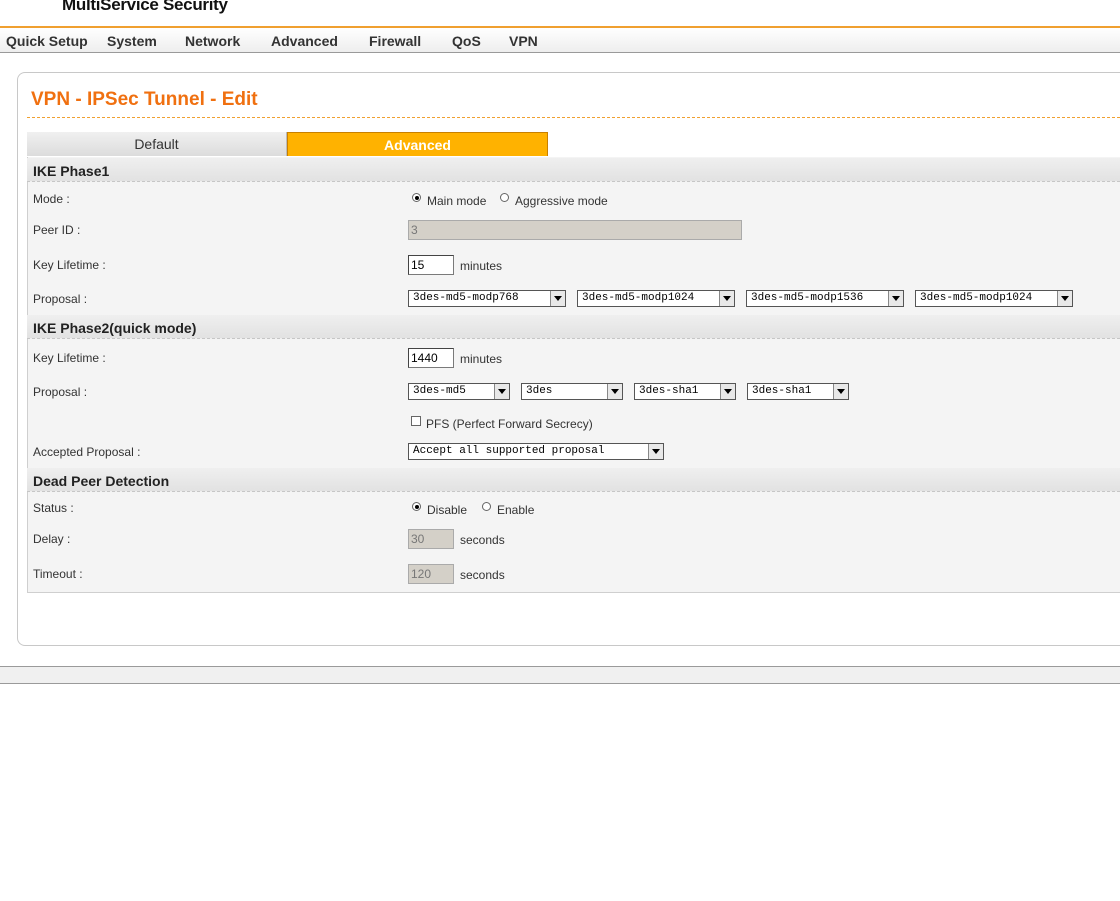 The image size is (1120, 901). What do you see at coordinates (481, 266) in the screenshot?
I see `phase1-key-lifetime-unit: minutes` at bounding box center [481, 266].